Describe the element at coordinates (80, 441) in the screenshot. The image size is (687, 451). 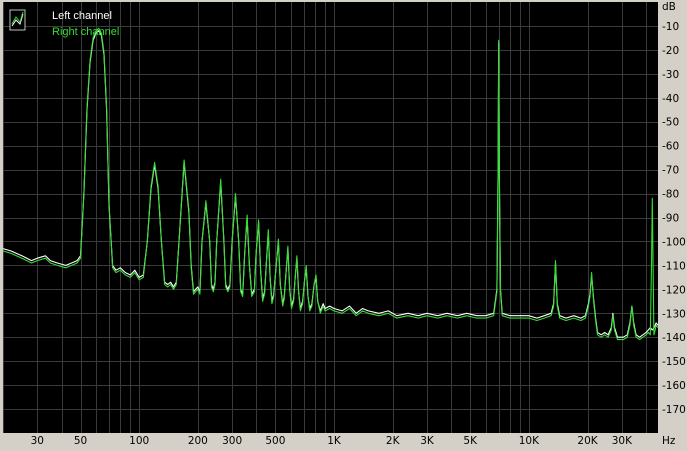
I see `x-tick-label: 50` at that location.